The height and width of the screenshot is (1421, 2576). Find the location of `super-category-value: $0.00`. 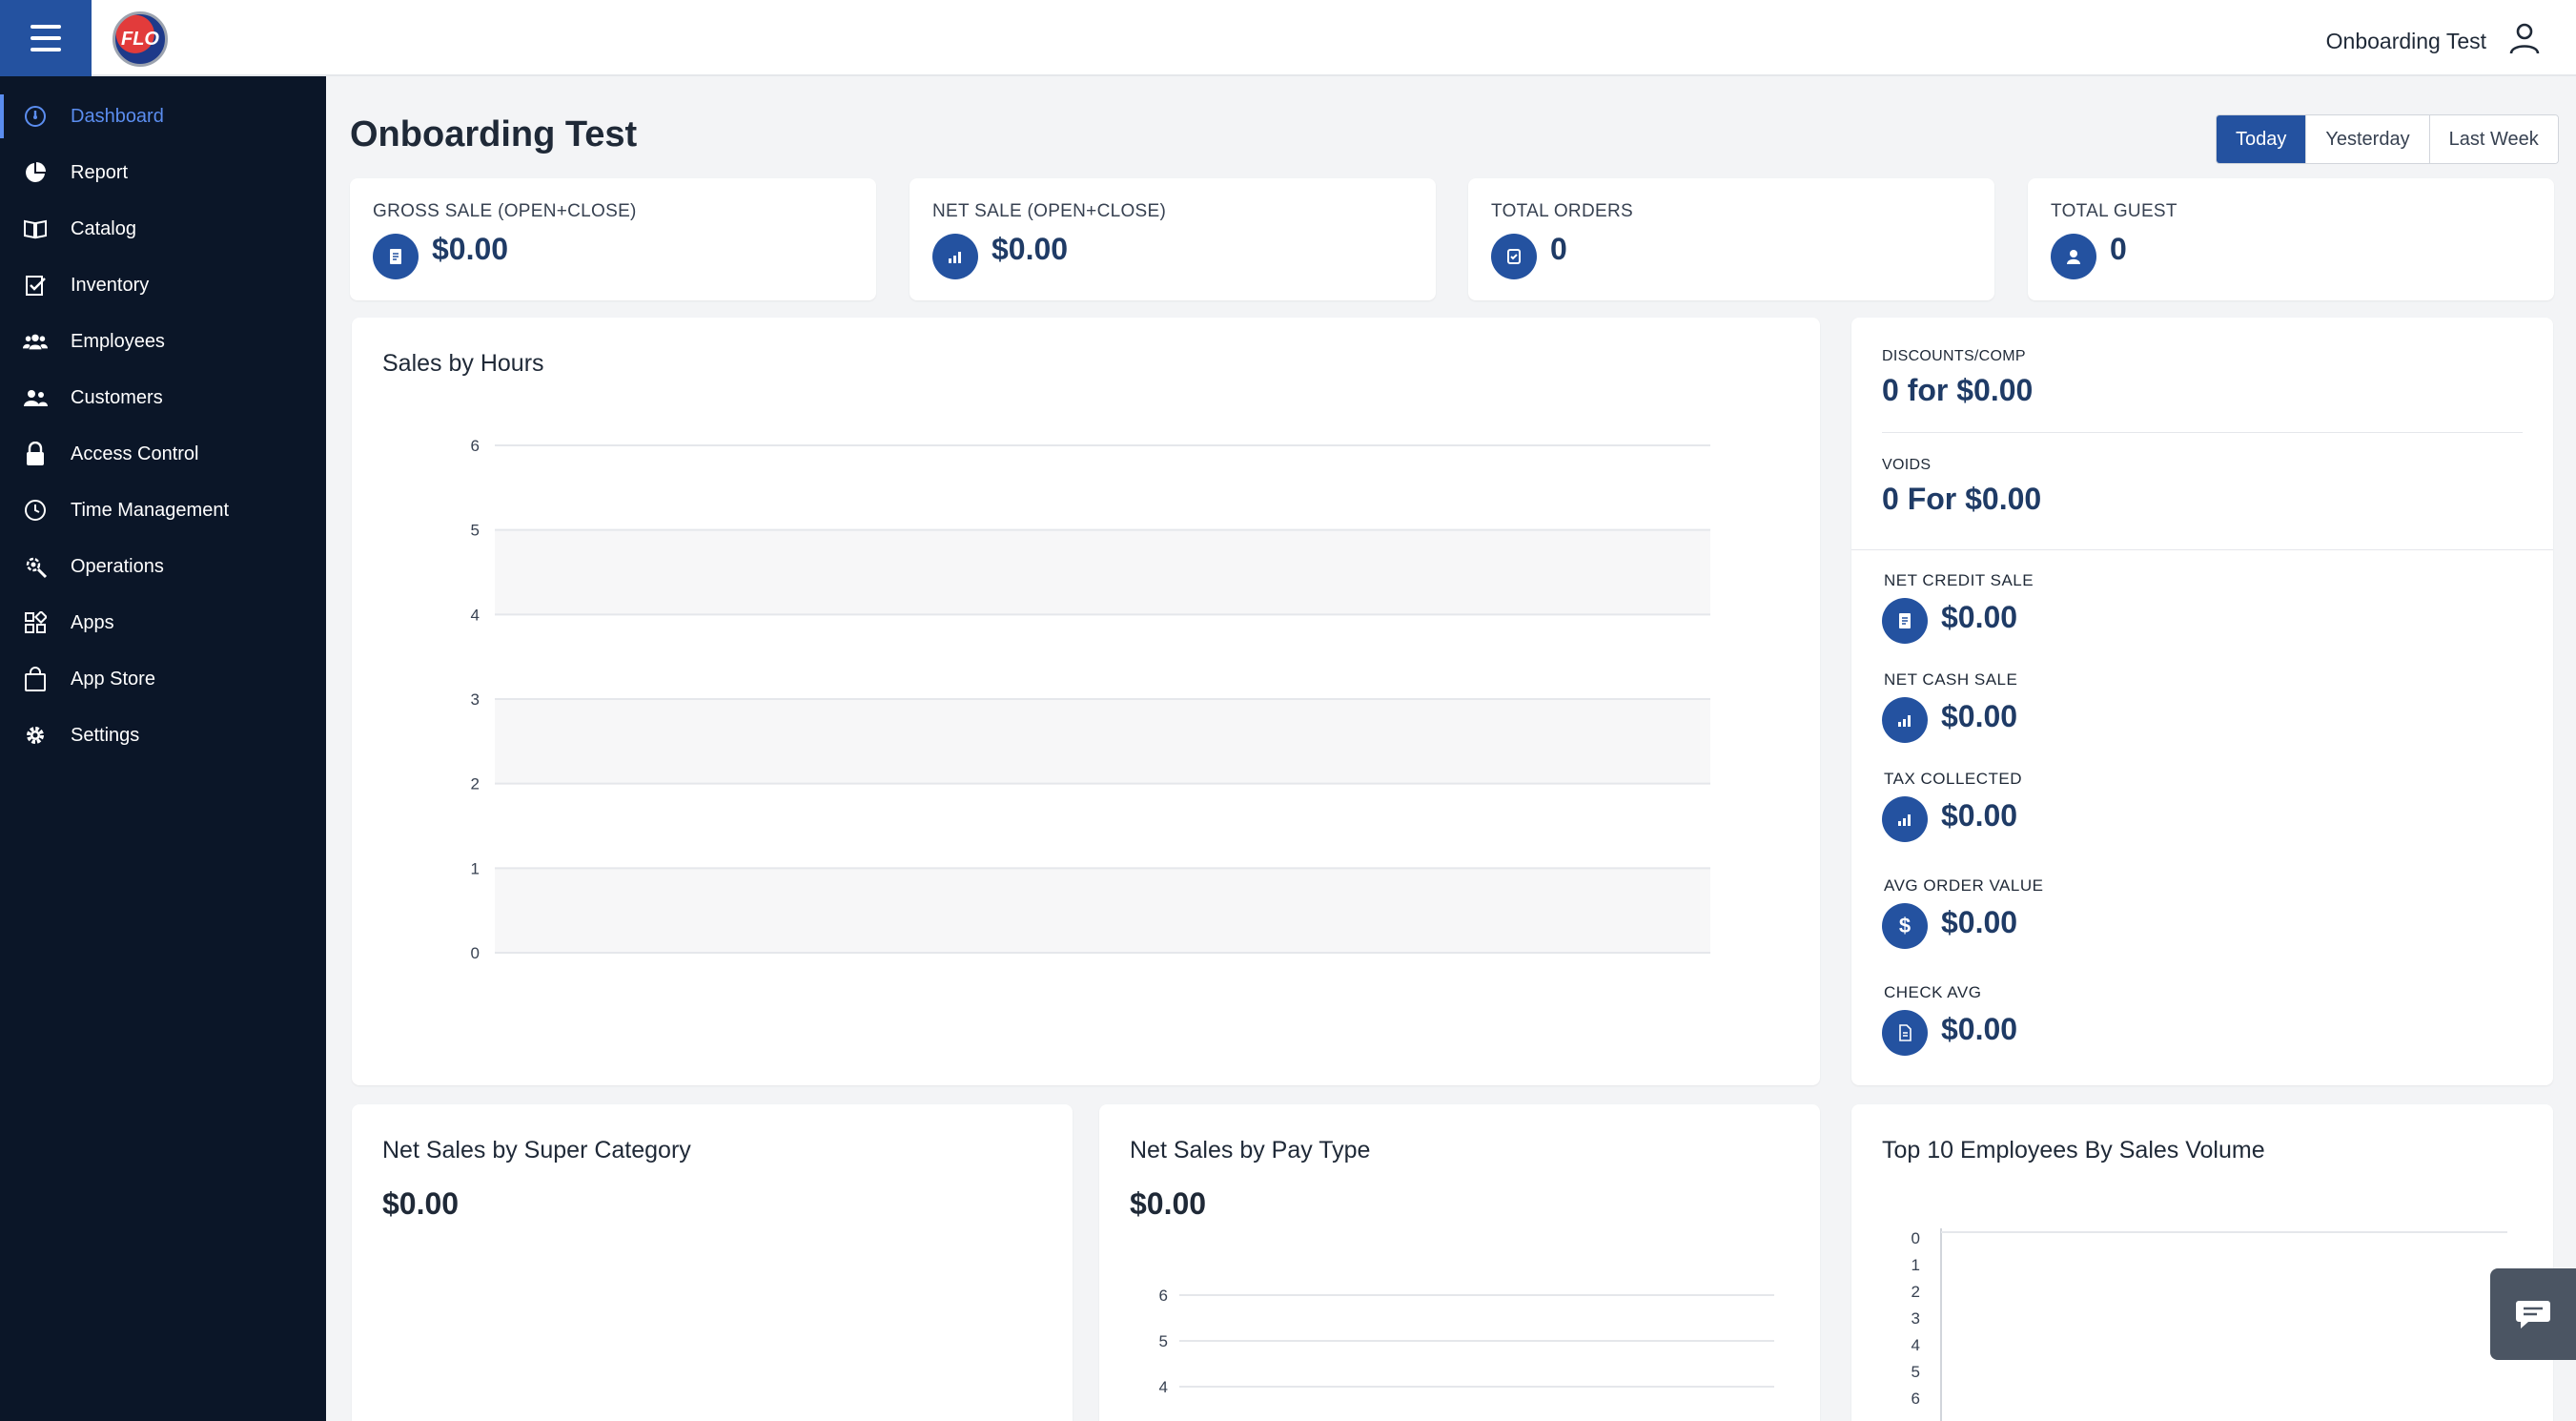

super-category-value: $0.00 is located at coordinates (421, 1203).